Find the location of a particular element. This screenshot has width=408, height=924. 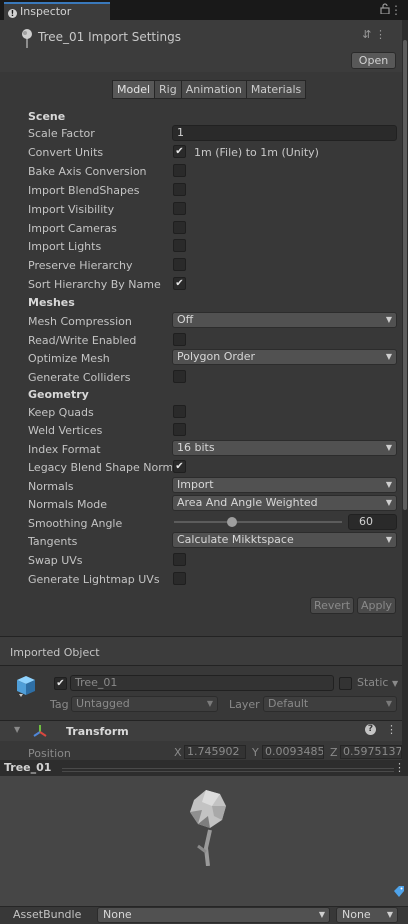

pos-y-input: 0.0093485 is located at coordinates (293, 752).